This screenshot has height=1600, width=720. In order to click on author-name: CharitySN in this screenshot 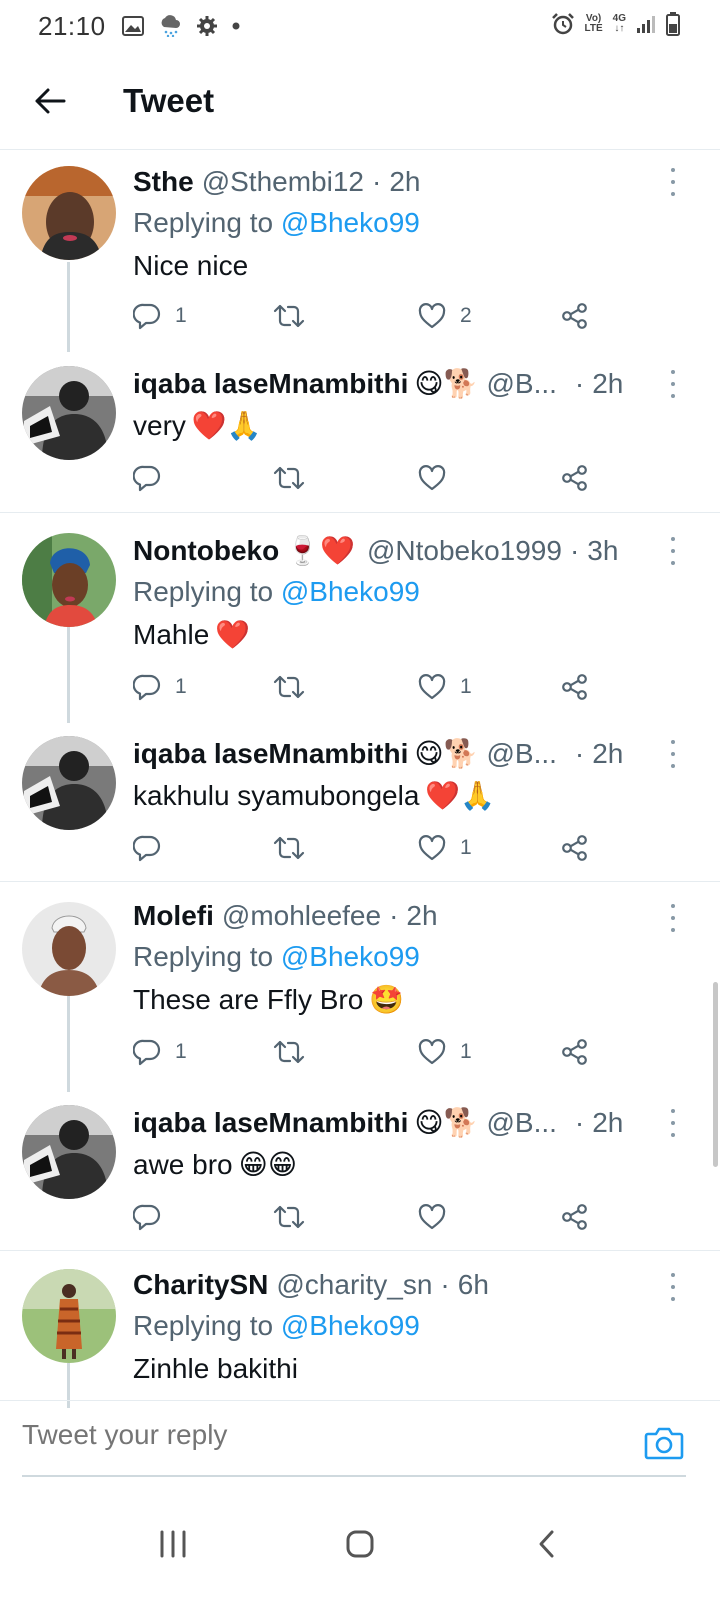, I will do `click(200, 1285)`.